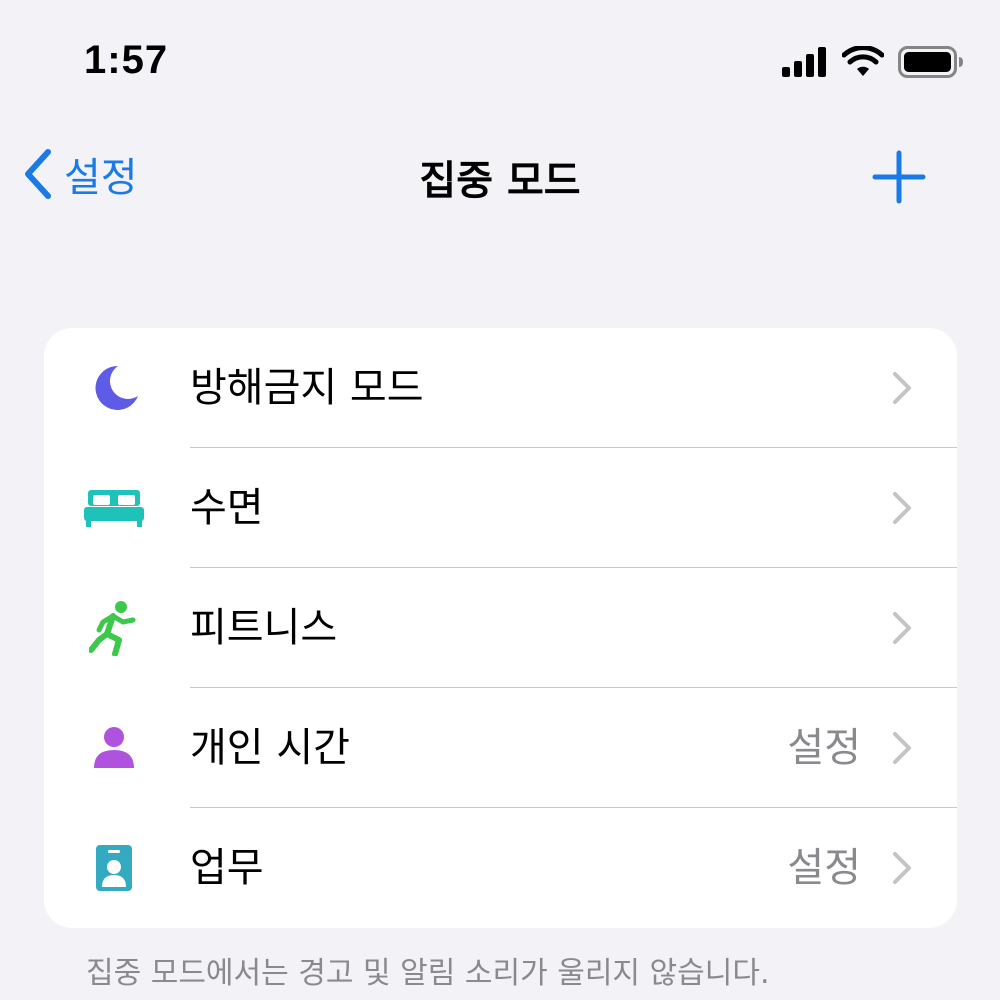 The width and height of the screenshot is (1000, 1000). Describe the element at coordinates (114, 628) in the screenshot. I see `running-person-icon` at that location.